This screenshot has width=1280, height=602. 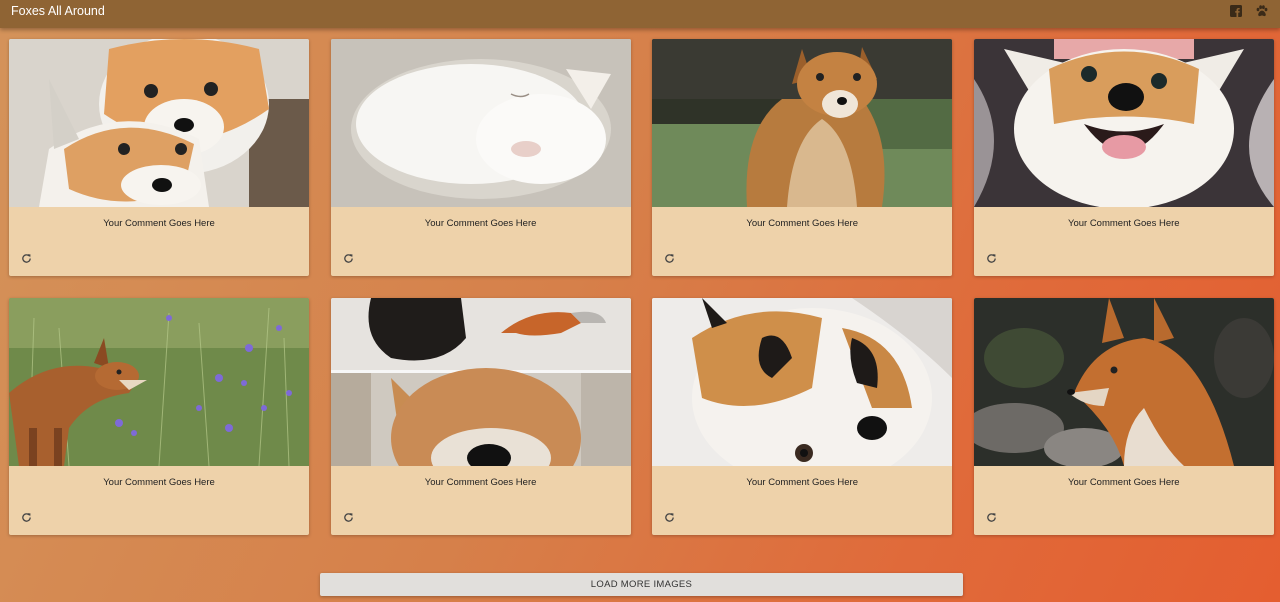 I want to click on app-title: Foxes All Around, so click(x=58, y=11).